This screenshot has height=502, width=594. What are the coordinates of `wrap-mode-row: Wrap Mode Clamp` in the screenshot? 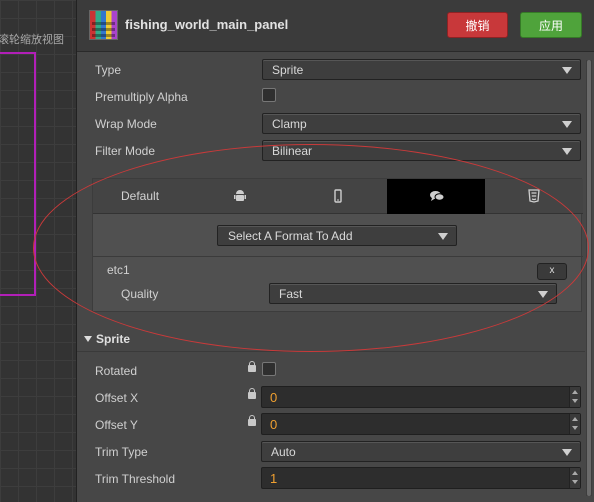 It's located at (331, 123).